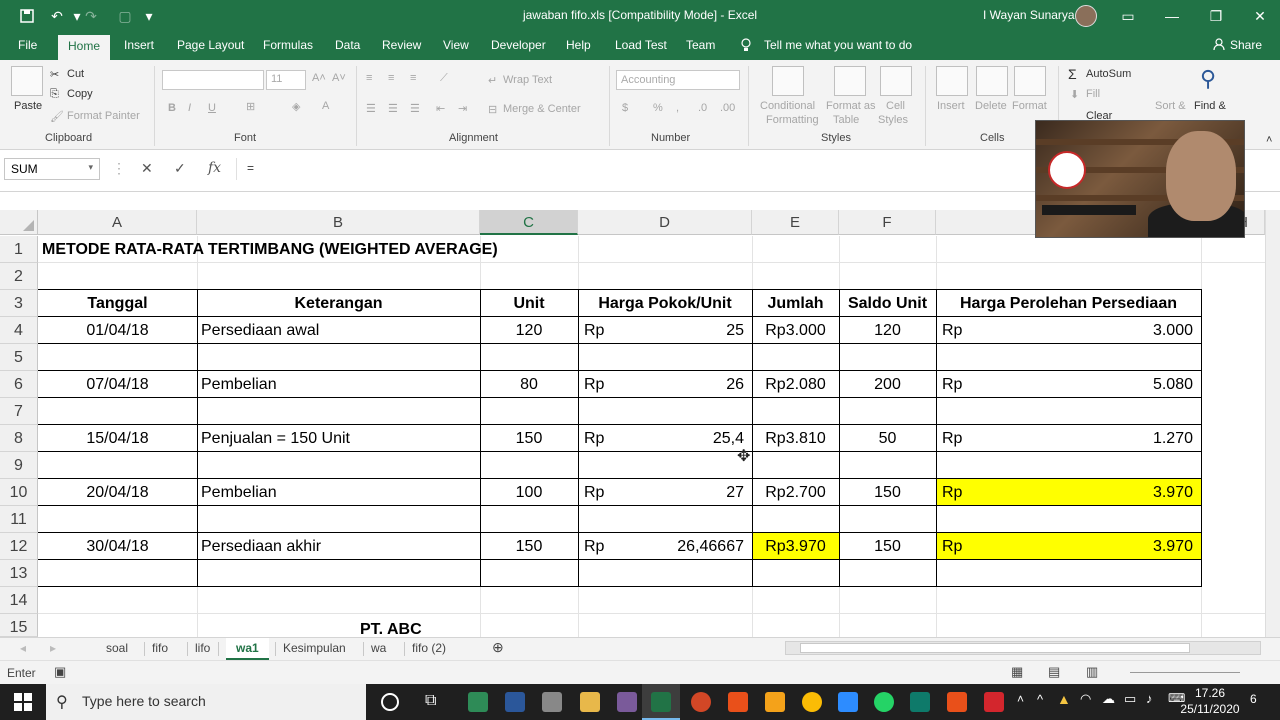  What do you see at coordinates (456, 45) in the screenshot?
I see `tab-view: View` at bounding box center [456, 45].